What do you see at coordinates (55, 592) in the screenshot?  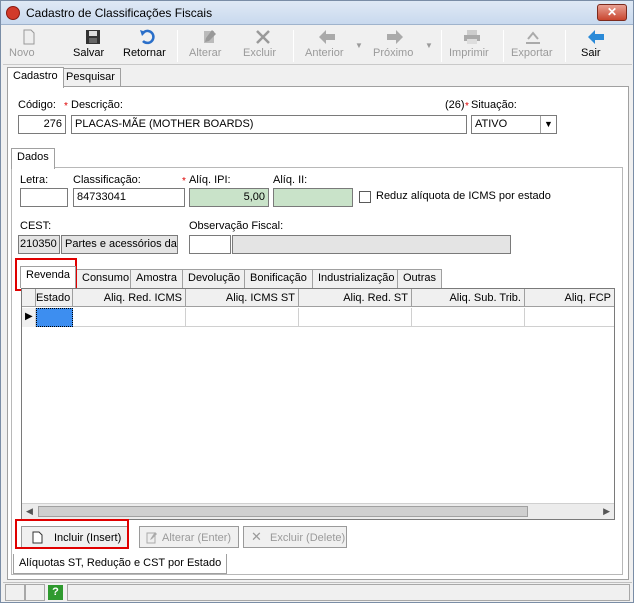 I see `help-icon: ?` at bounding box center [55, 592].